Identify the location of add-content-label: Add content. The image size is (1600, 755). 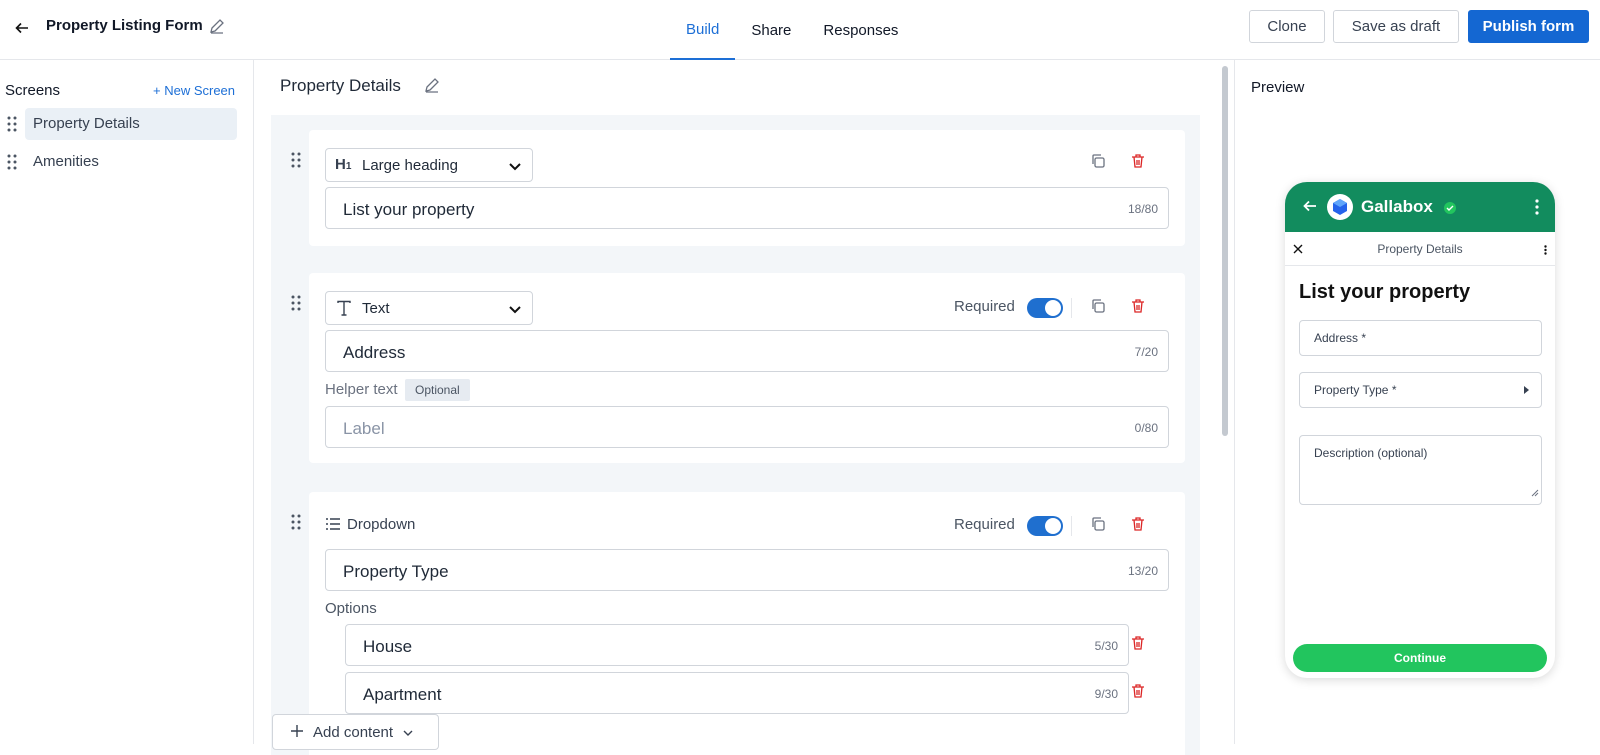
(353, 732).